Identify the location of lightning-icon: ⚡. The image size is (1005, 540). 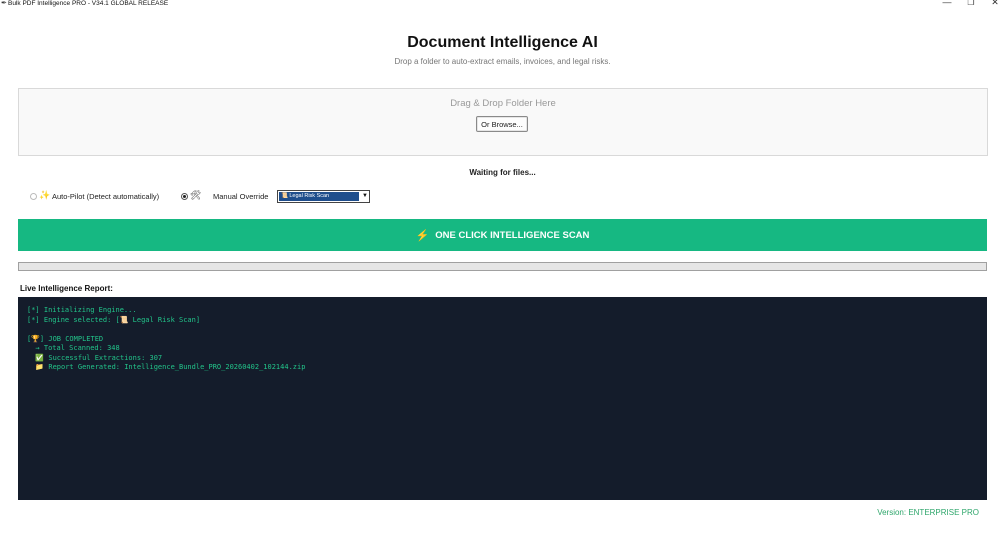
(422, 235).